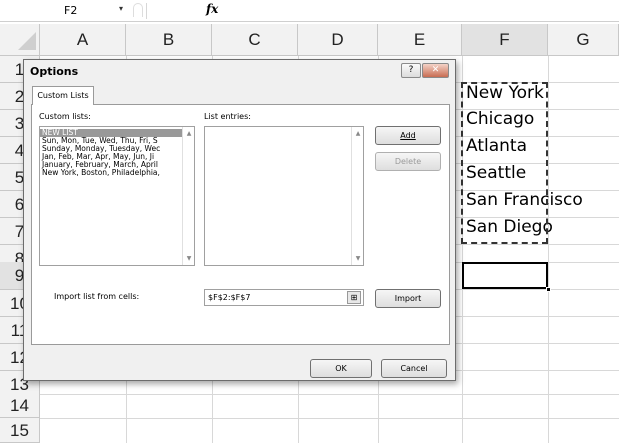 This screenshot has height=443, width=619. What do you see at coordinates (338, 40) in the screenshot?
I see `column-header-d: D` at bounding box center [338, 40].